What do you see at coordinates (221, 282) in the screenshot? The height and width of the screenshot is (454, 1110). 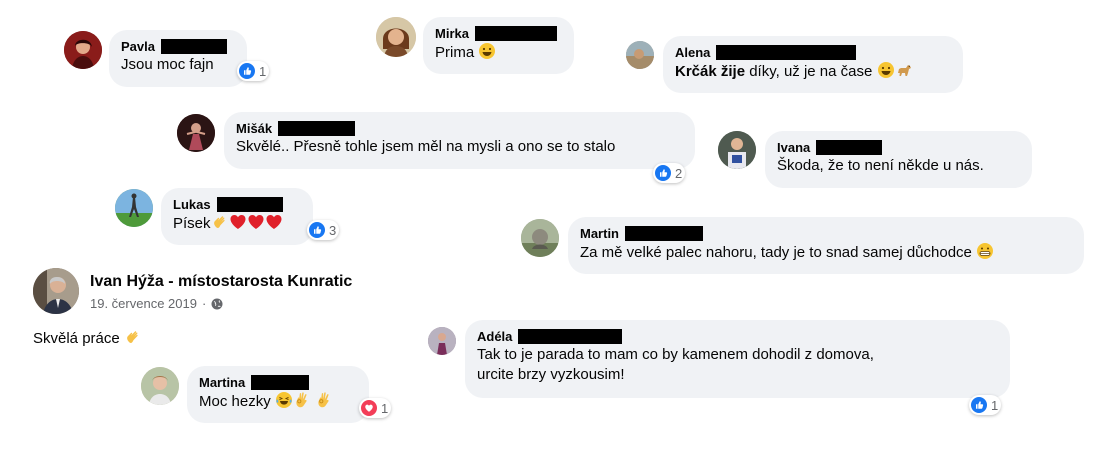 I see `post-author-name: Ivan Hýža - místostarosta Kunratic` at bounding box center [221, 282].